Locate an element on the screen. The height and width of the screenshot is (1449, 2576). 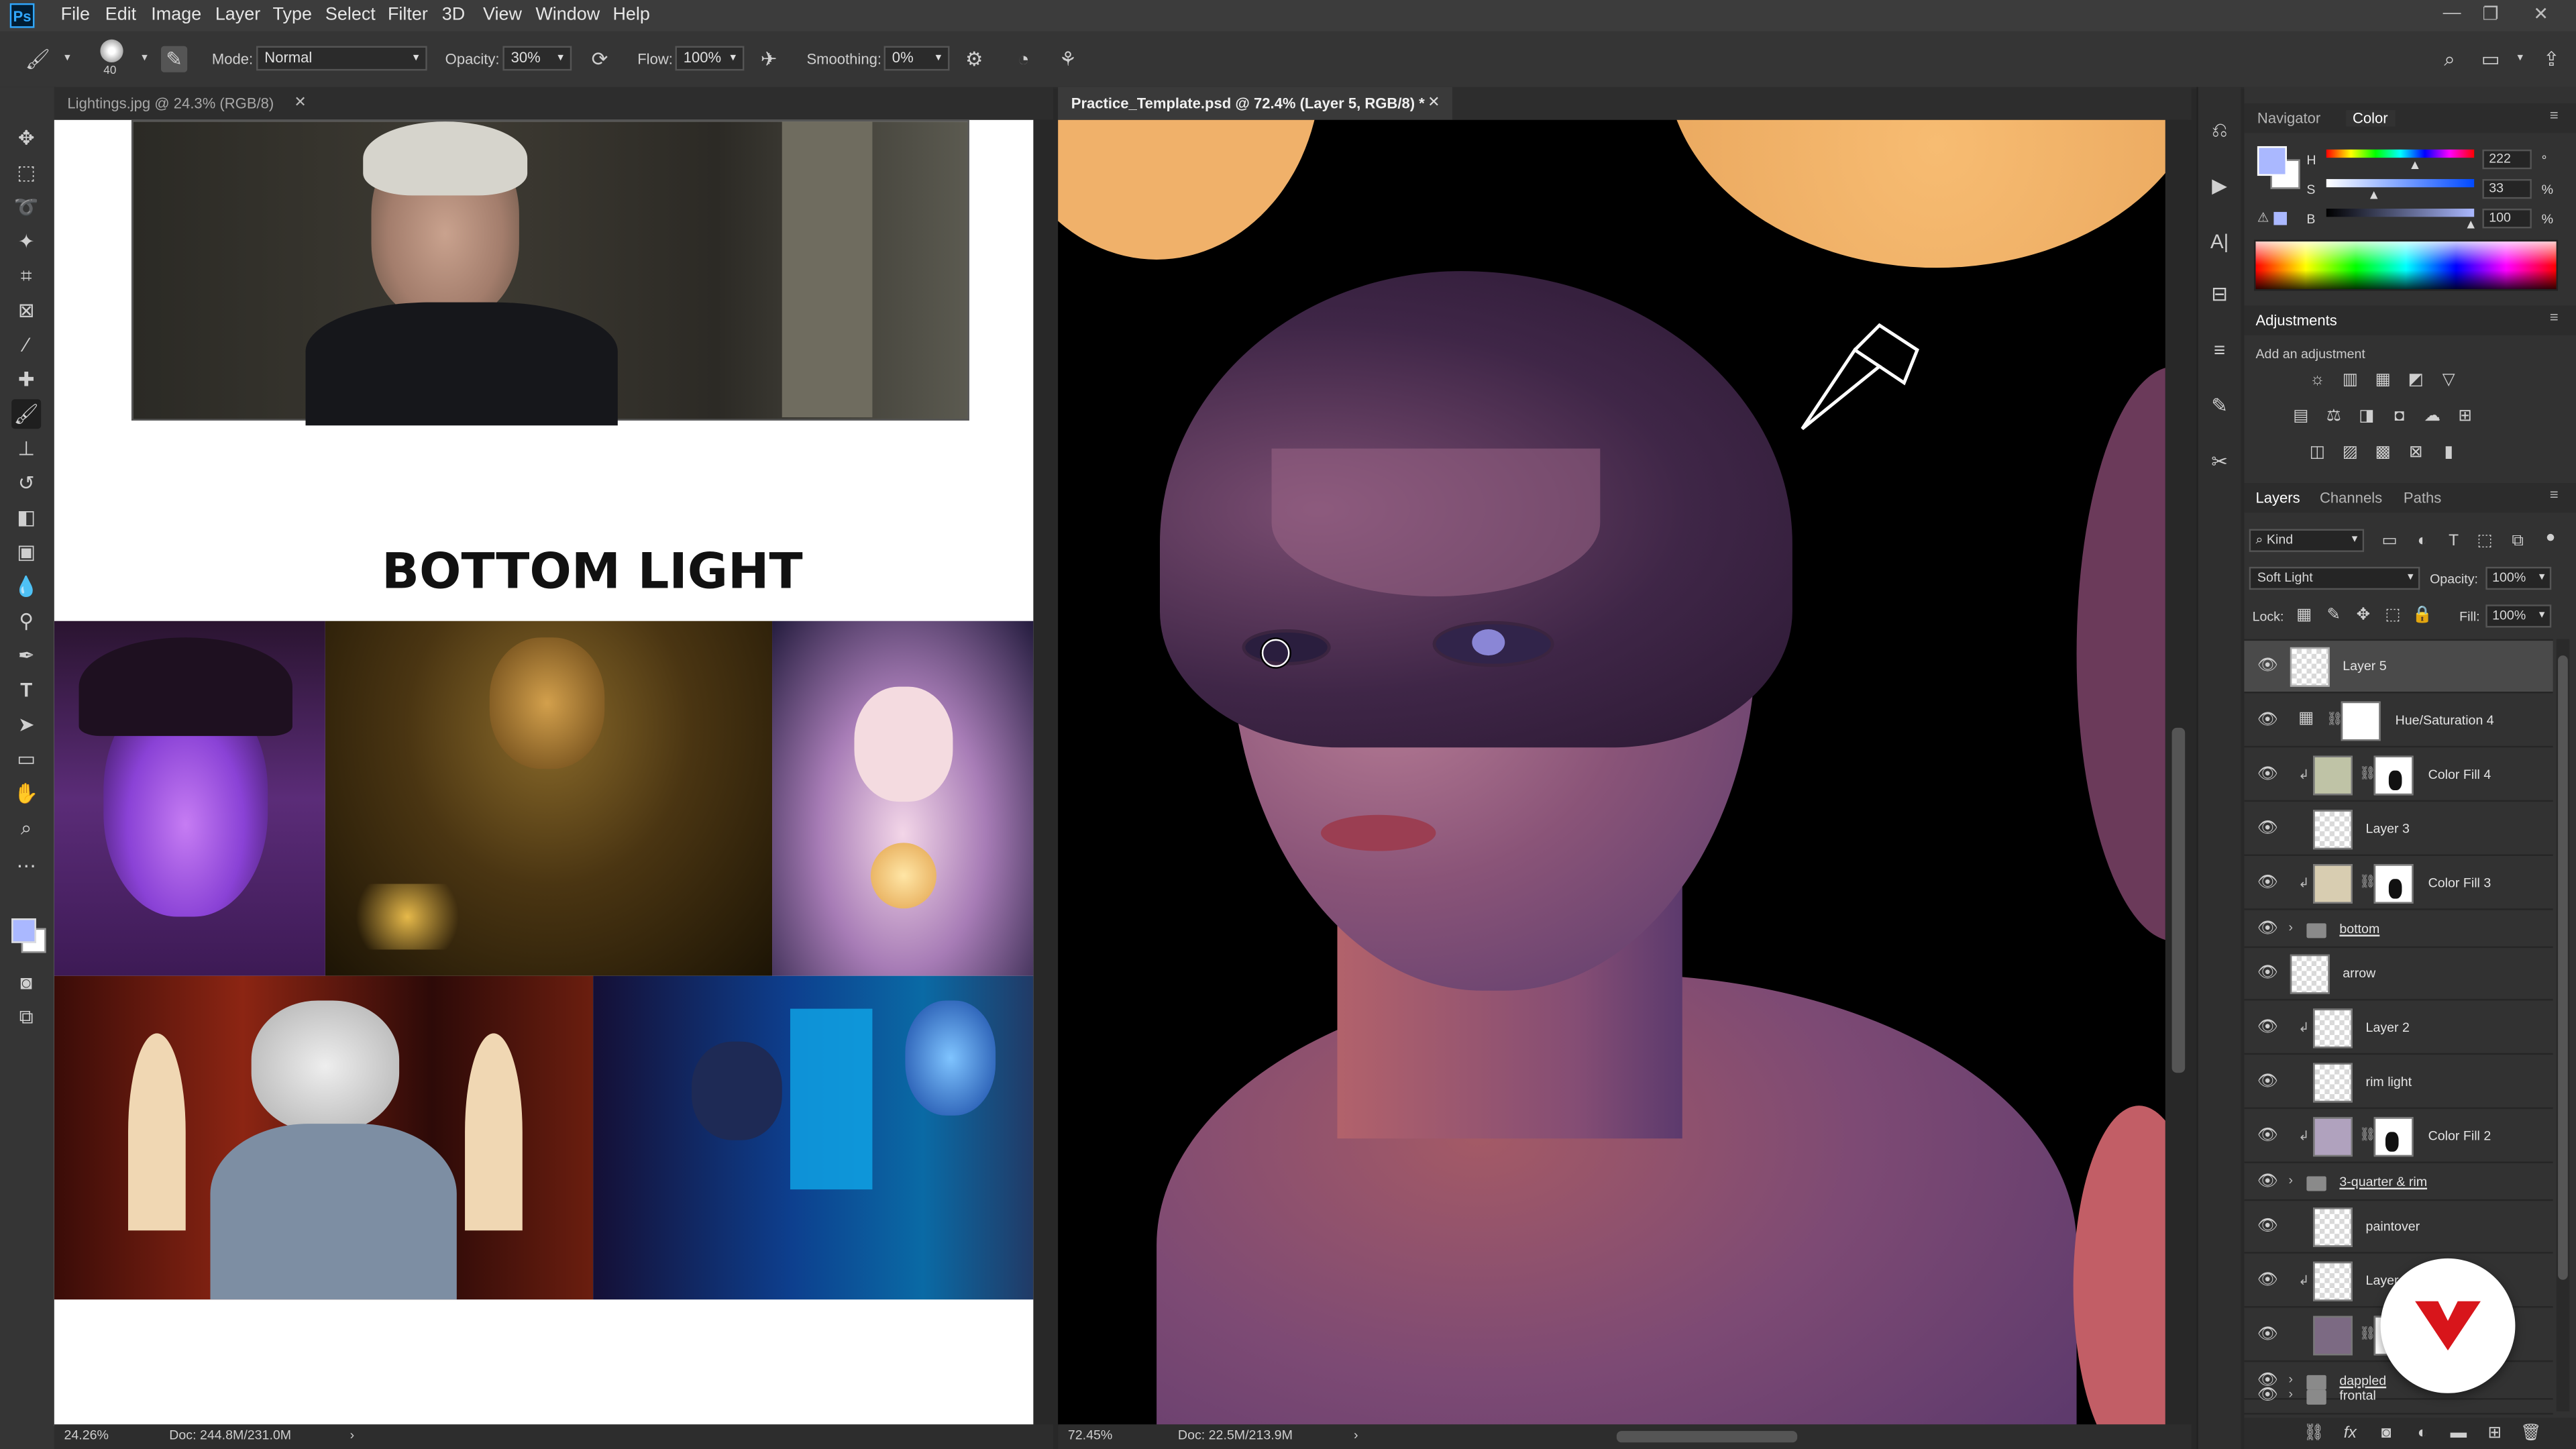
magic-wand-tool-icon: ✦ is located at coordinates (26, 241).